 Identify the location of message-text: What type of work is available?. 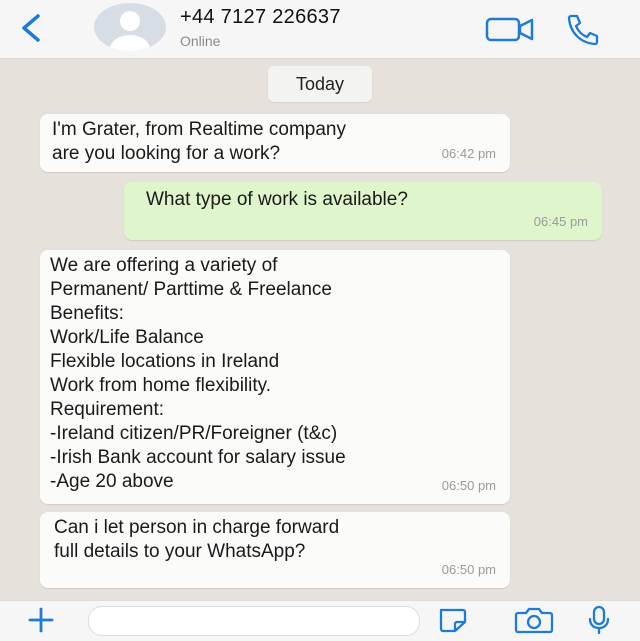
(277, 199).